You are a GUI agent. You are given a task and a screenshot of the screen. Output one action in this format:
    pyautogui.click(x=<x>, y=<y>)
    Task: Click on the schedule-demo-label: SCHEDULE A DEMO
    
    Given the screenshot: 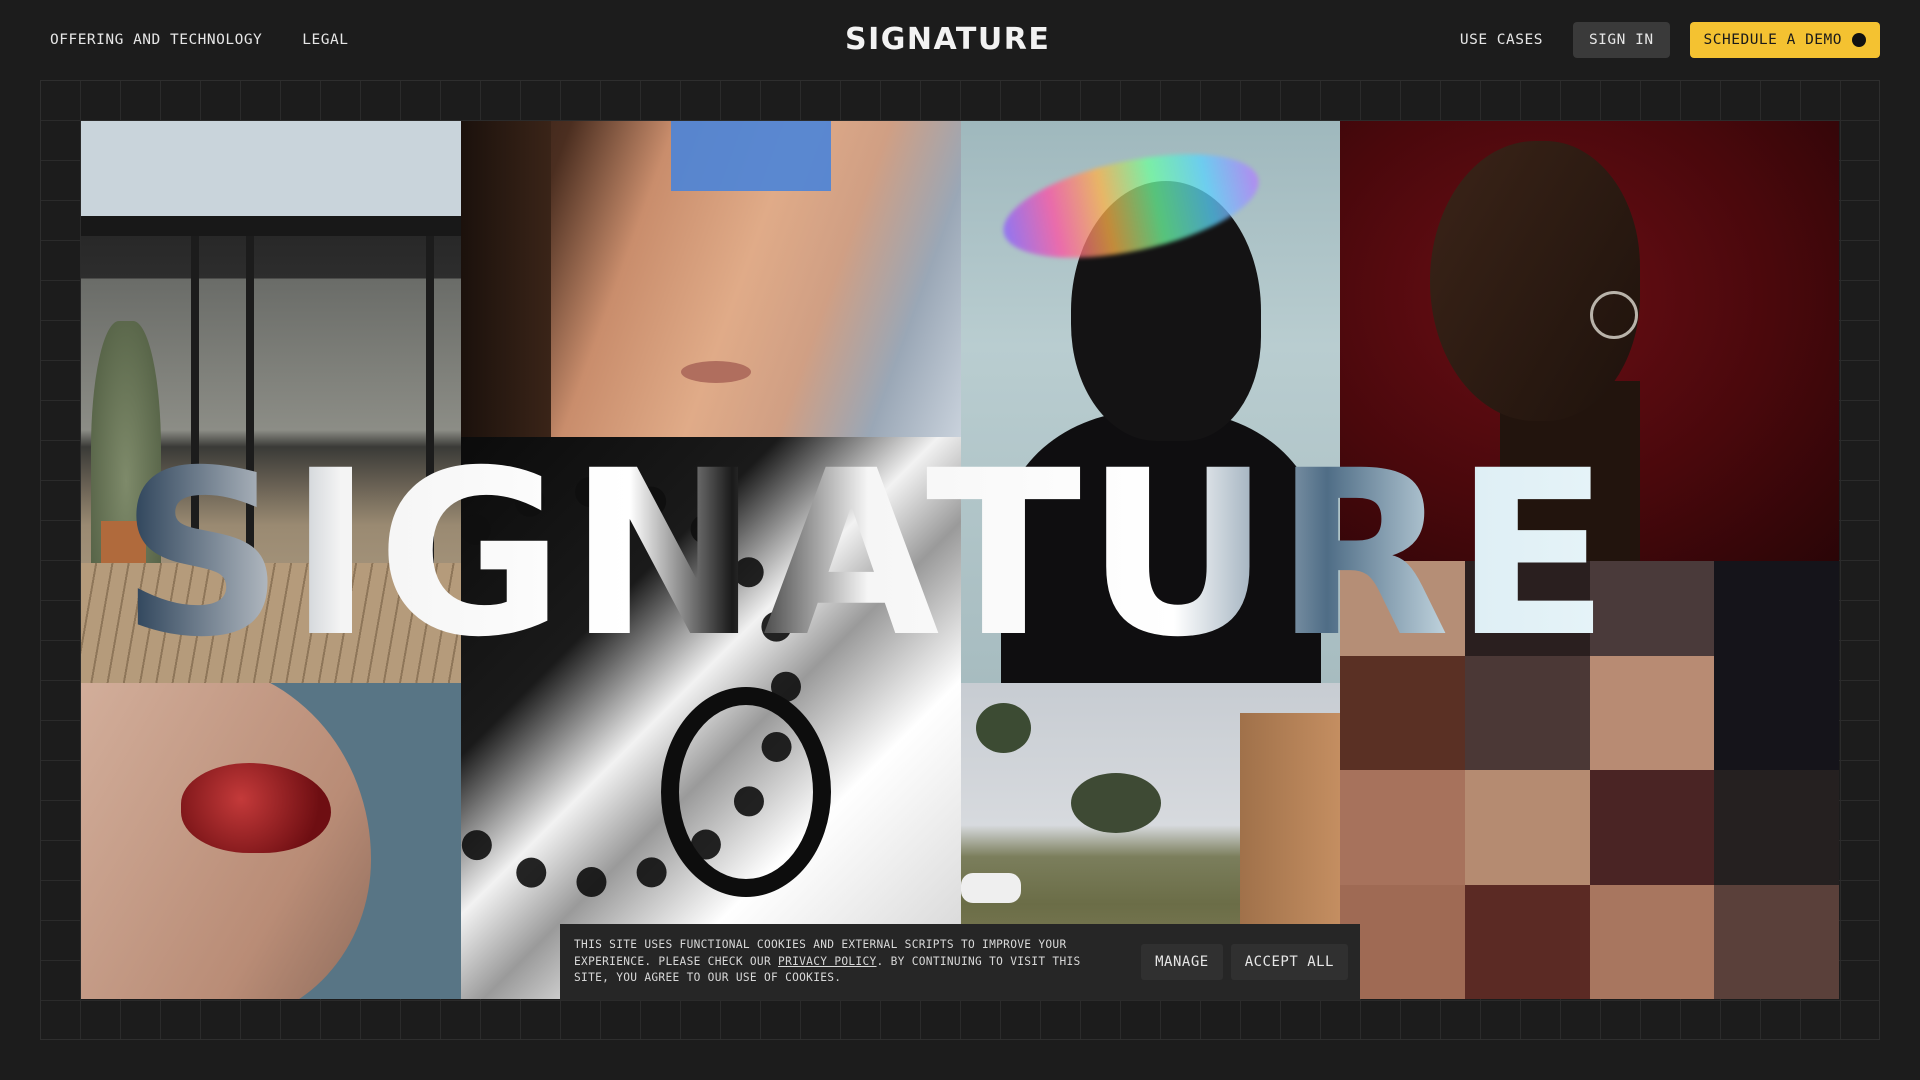 What is the action you would take?
    pyautogui.click(x=1772, y=40)
    